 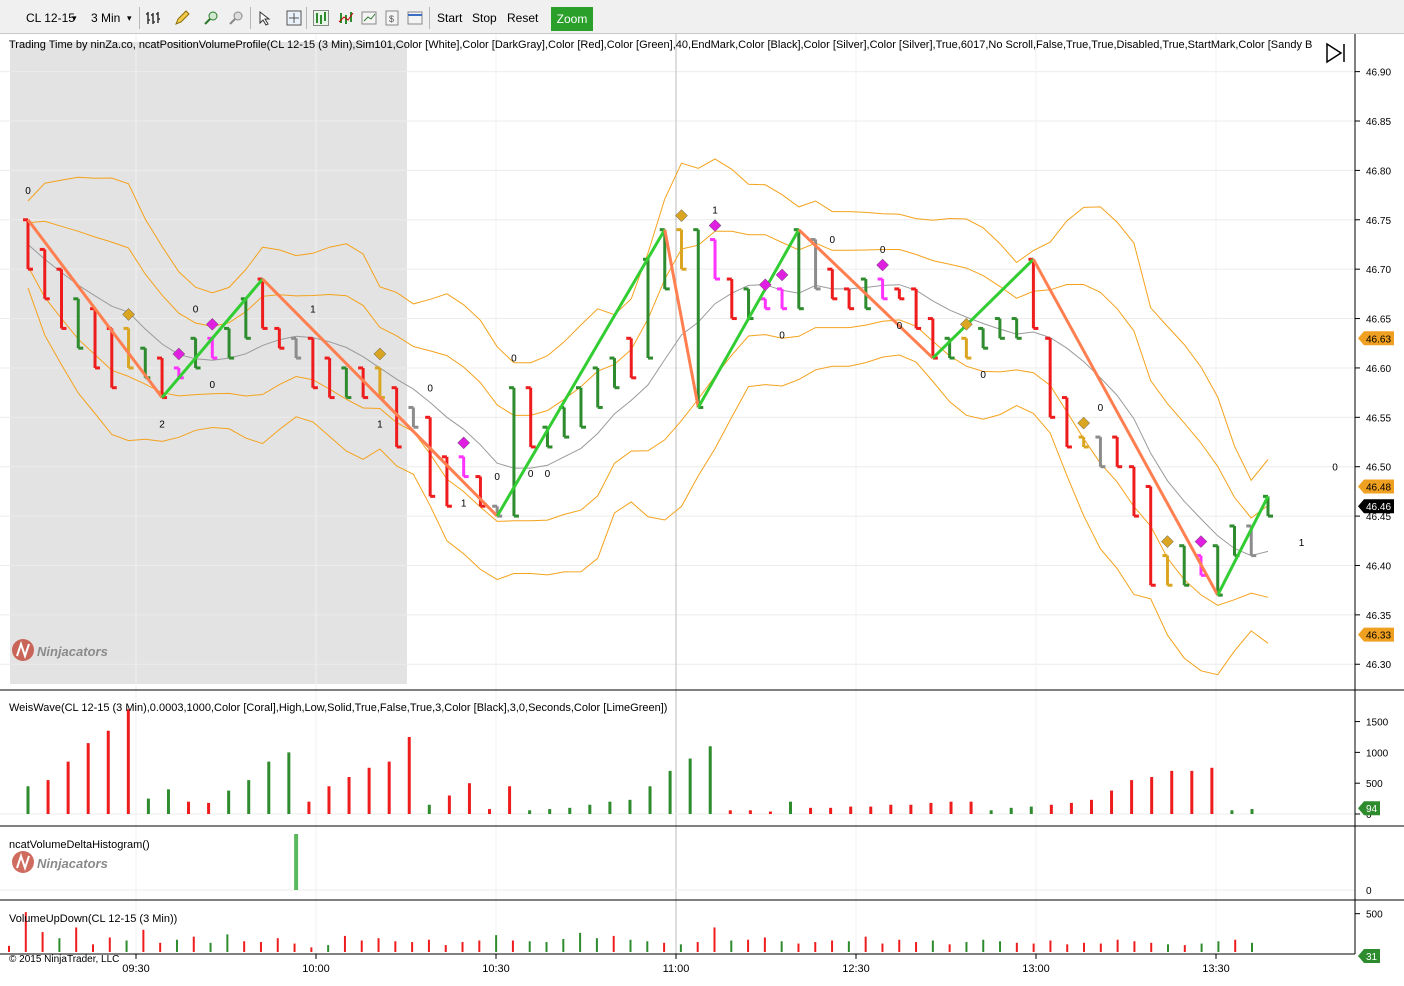 What do you see at coordinates (1378, 566) in the screenshot?
I see `price-tick-label: 46.40` at bounding box center [1378, 566].